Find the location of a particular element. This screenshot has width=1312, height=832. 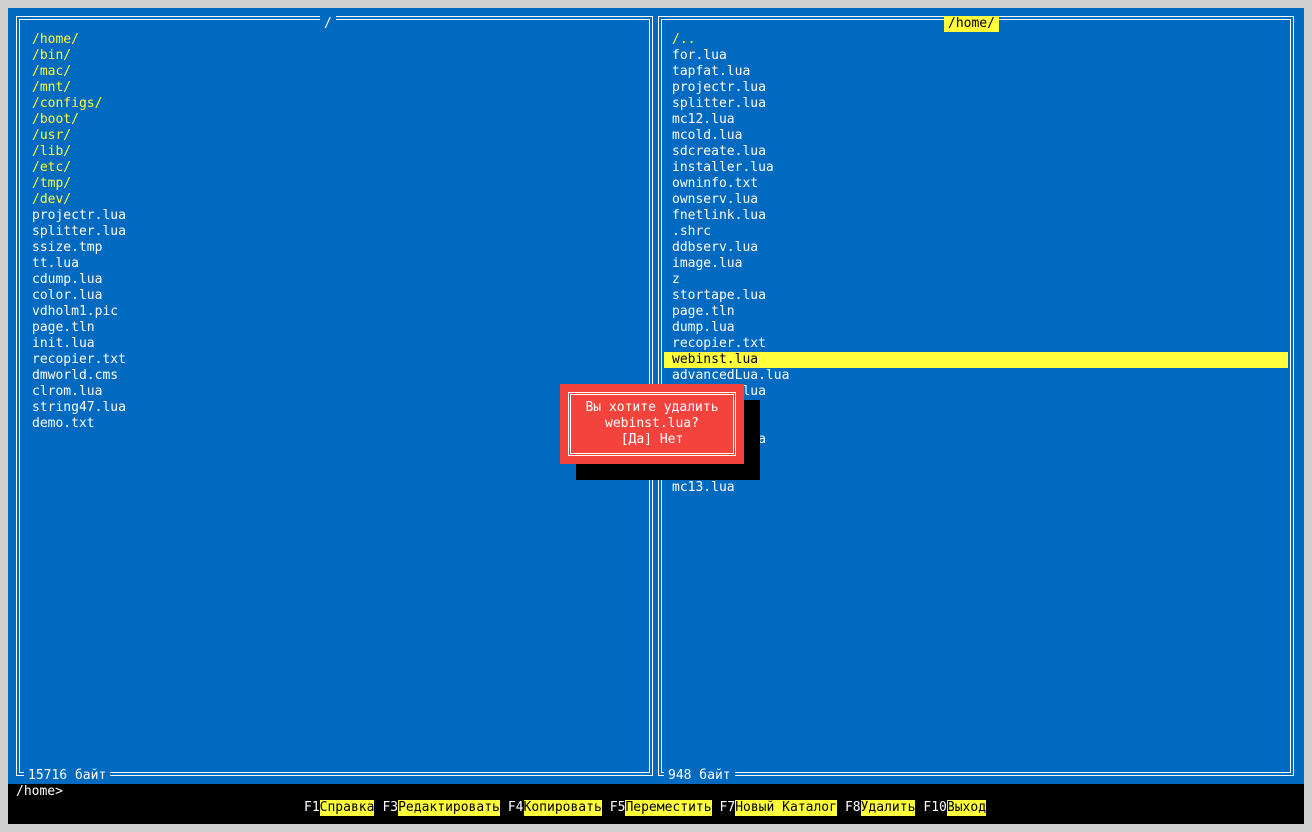

dialog-filename: webinst.lua? is located at coordinates (652, 423).